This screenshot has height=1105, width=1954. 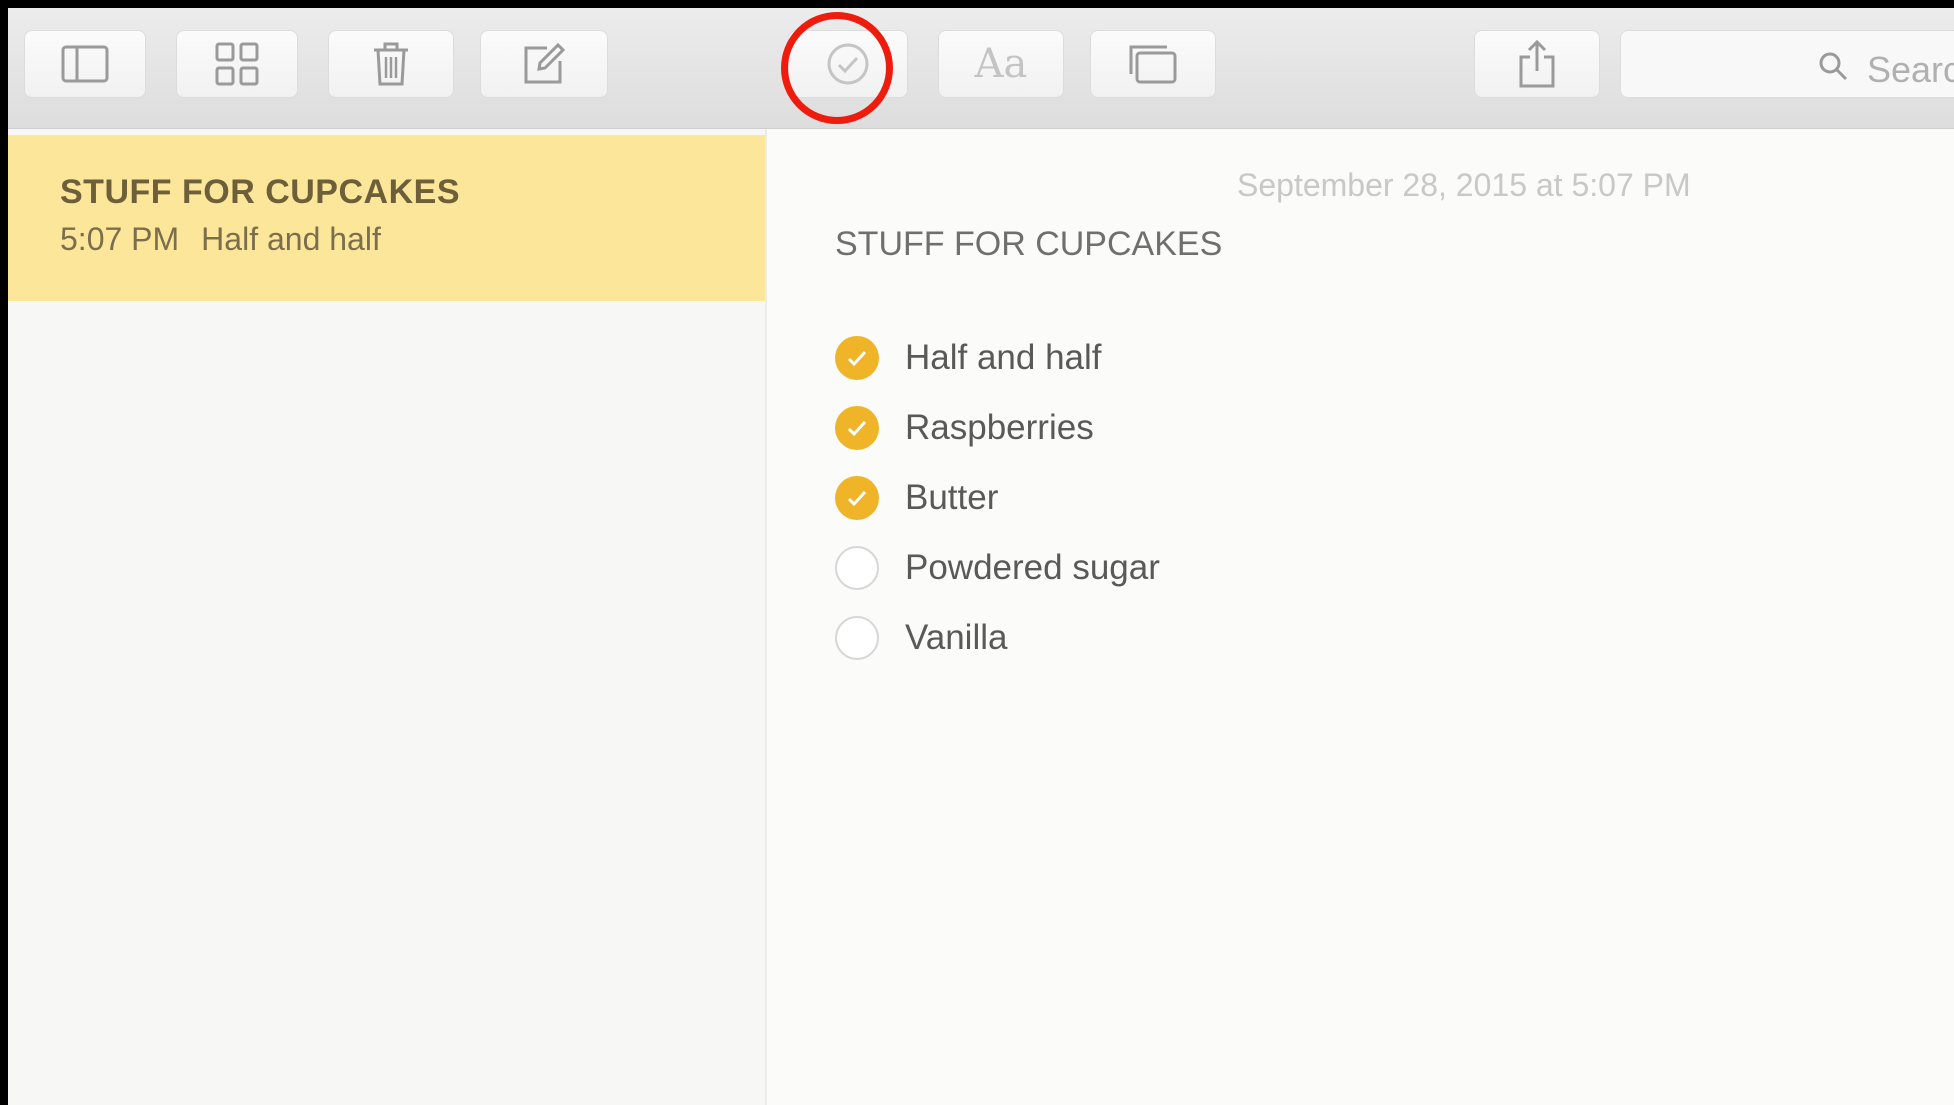 I want to click on toggle-sidebar-button, so click(x=85, y=64).